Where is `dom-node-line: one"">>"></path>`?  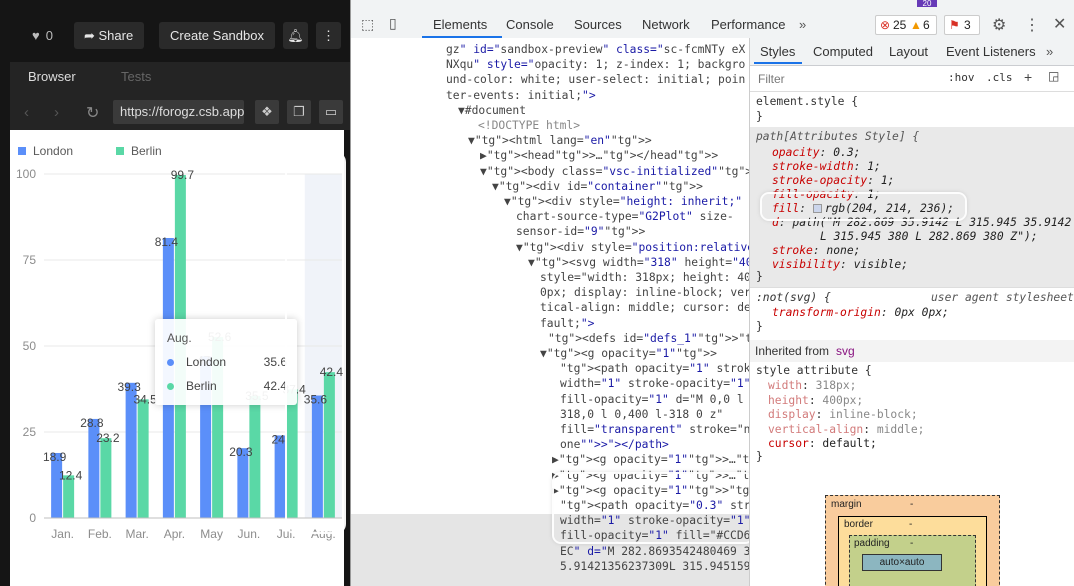 dom-node-line: one"">>"></path> is located at coordinates (614, 444).